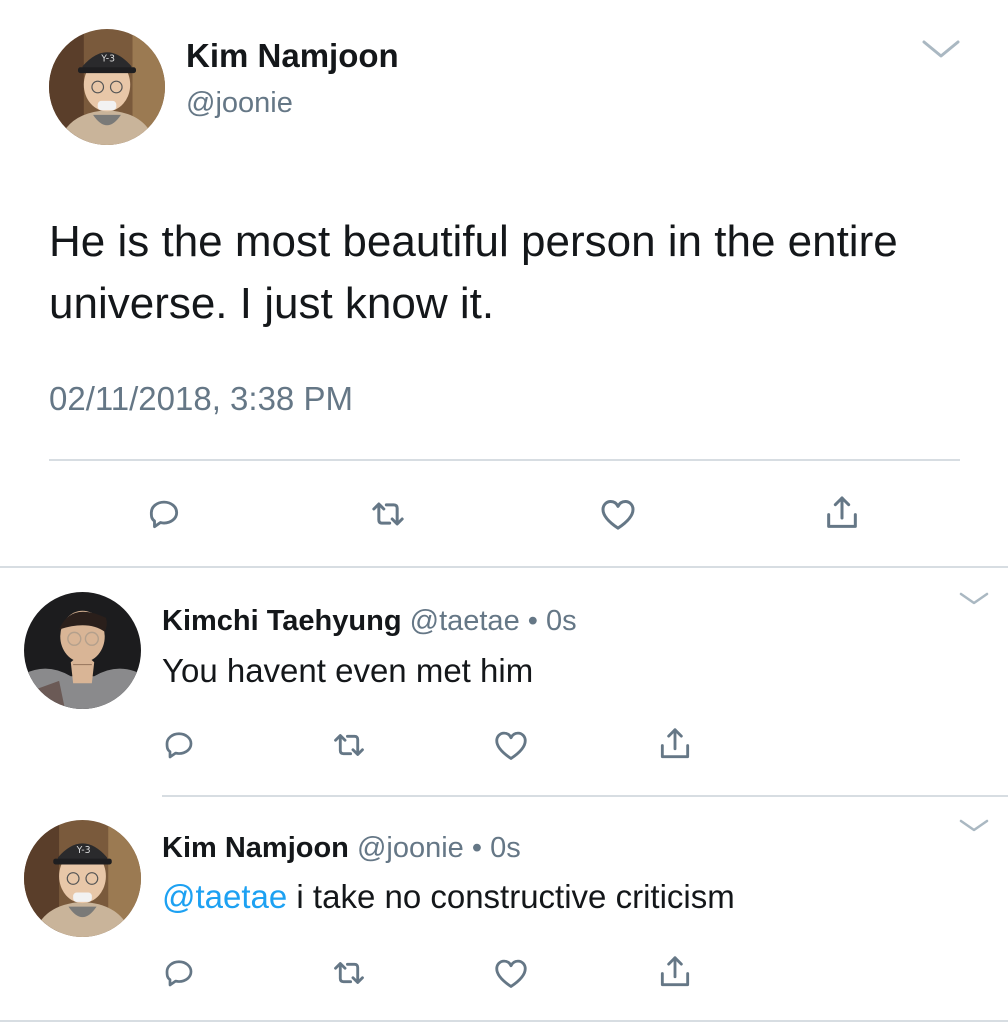  What do you see at coordinates (348, 670) in the screenshot?
I see `reply-text: You havent even met him` at bounding box center [348, 670].